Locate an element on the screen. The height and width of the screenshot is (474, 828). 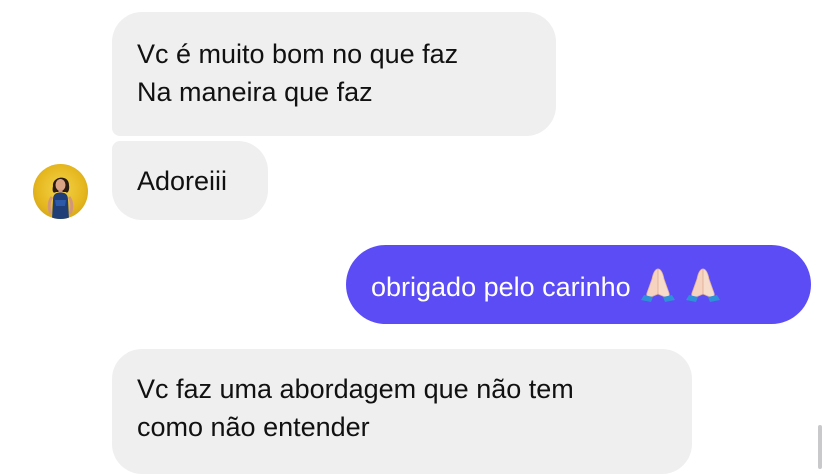
incoming-message-bubble: Adoreiii is located at coordinates (190, 180).